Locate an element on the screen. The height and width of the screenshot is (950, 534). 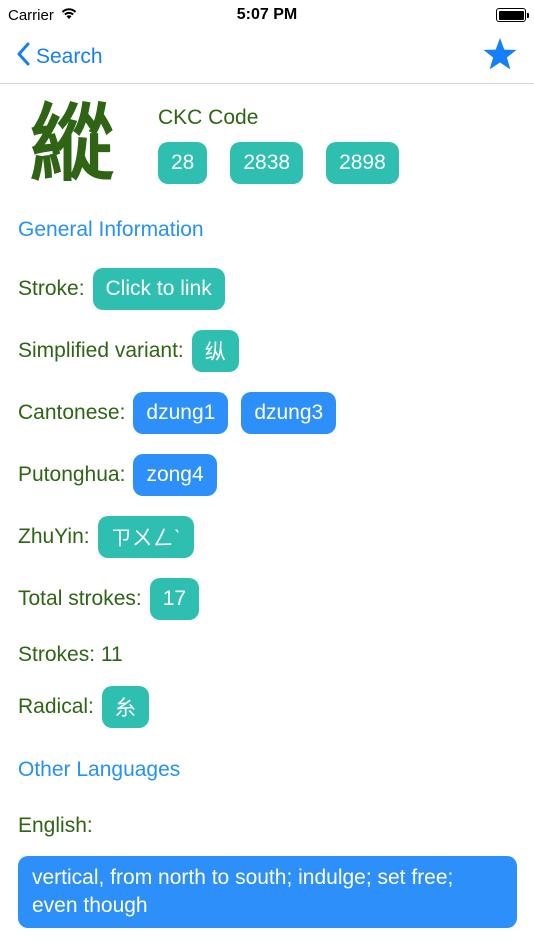
ckc-title: CKC Code is located at coordinates (208, 117).